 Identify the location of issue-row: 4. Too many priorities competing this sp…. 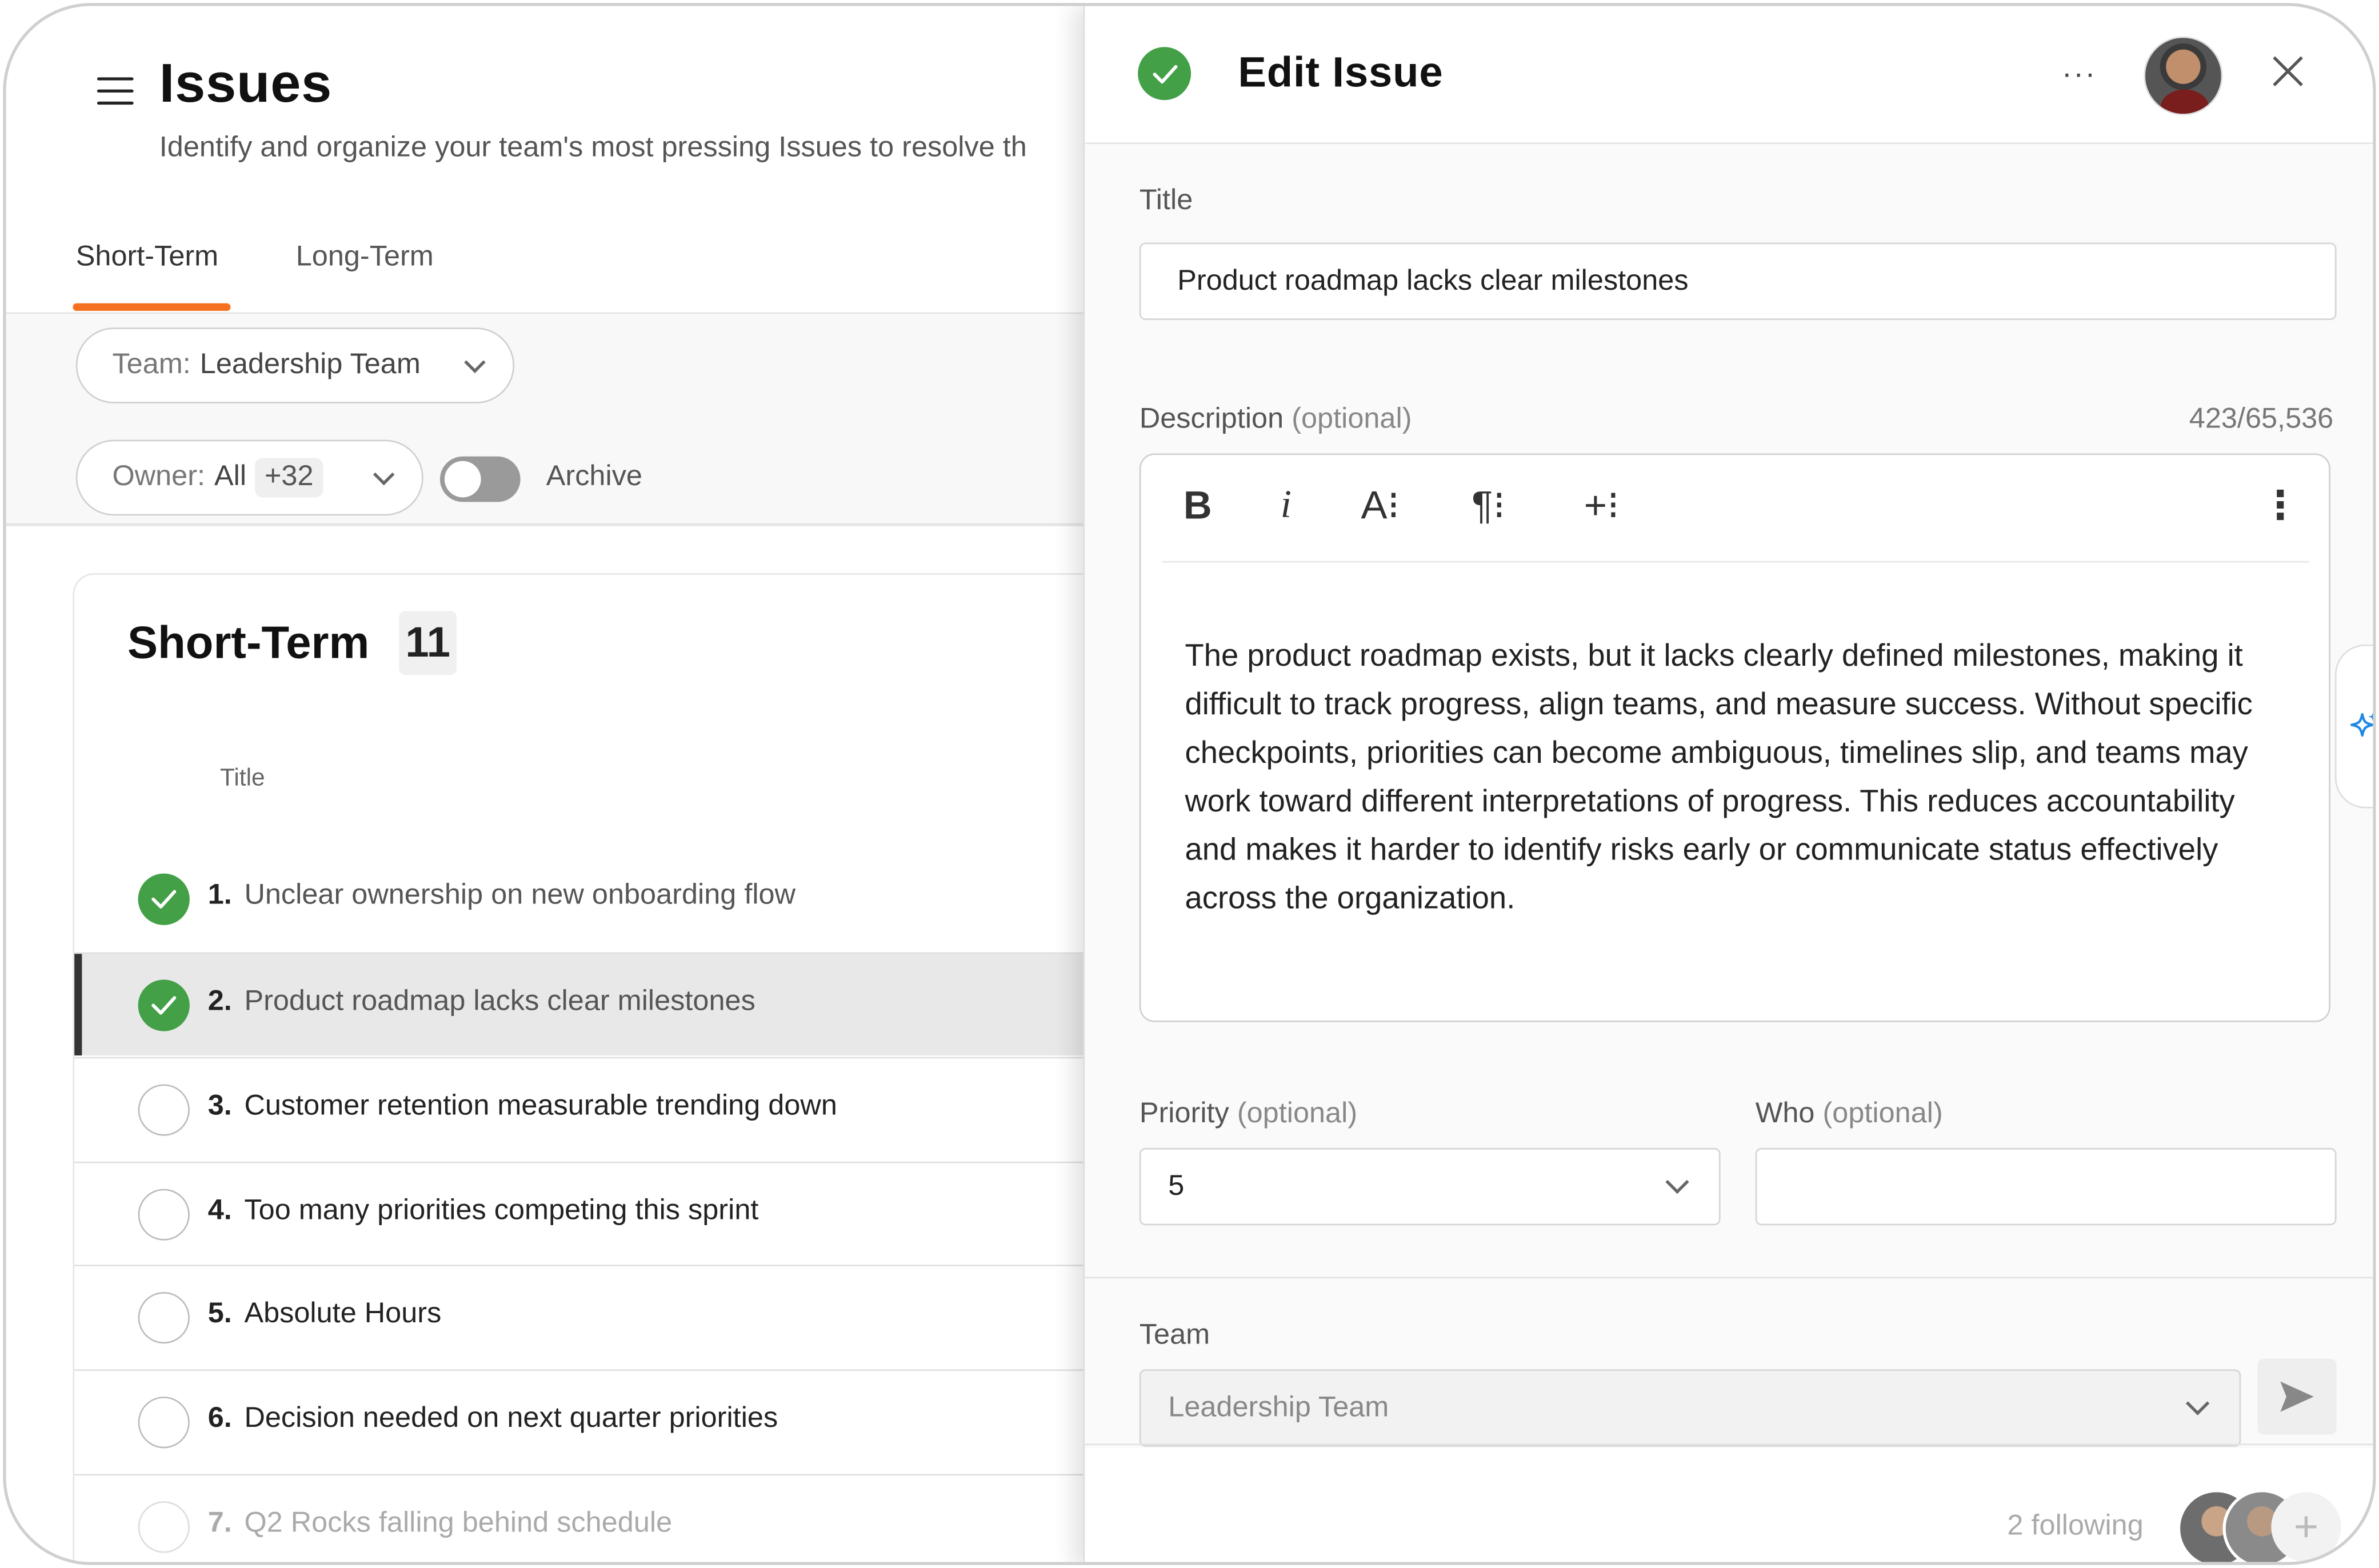
(580, 1213).